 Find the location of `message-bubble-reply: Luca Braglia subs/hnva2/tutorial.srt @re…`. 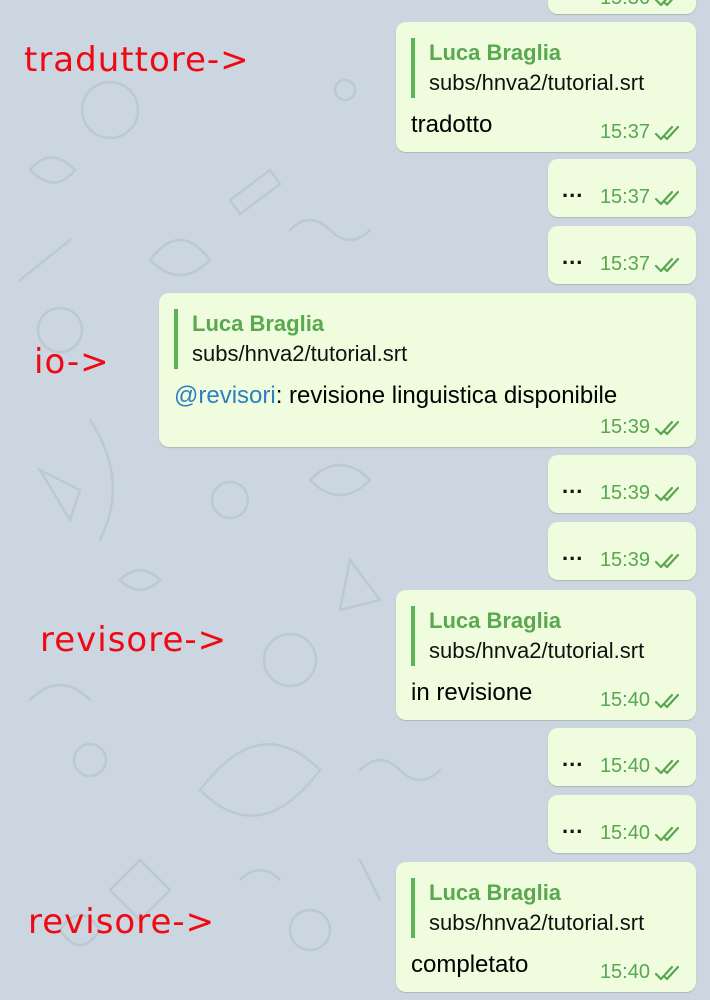

message-bubble-reply: Luca Braglia subs/hnva2/tutorial.srt @re… is located at coordinates (427, 370).